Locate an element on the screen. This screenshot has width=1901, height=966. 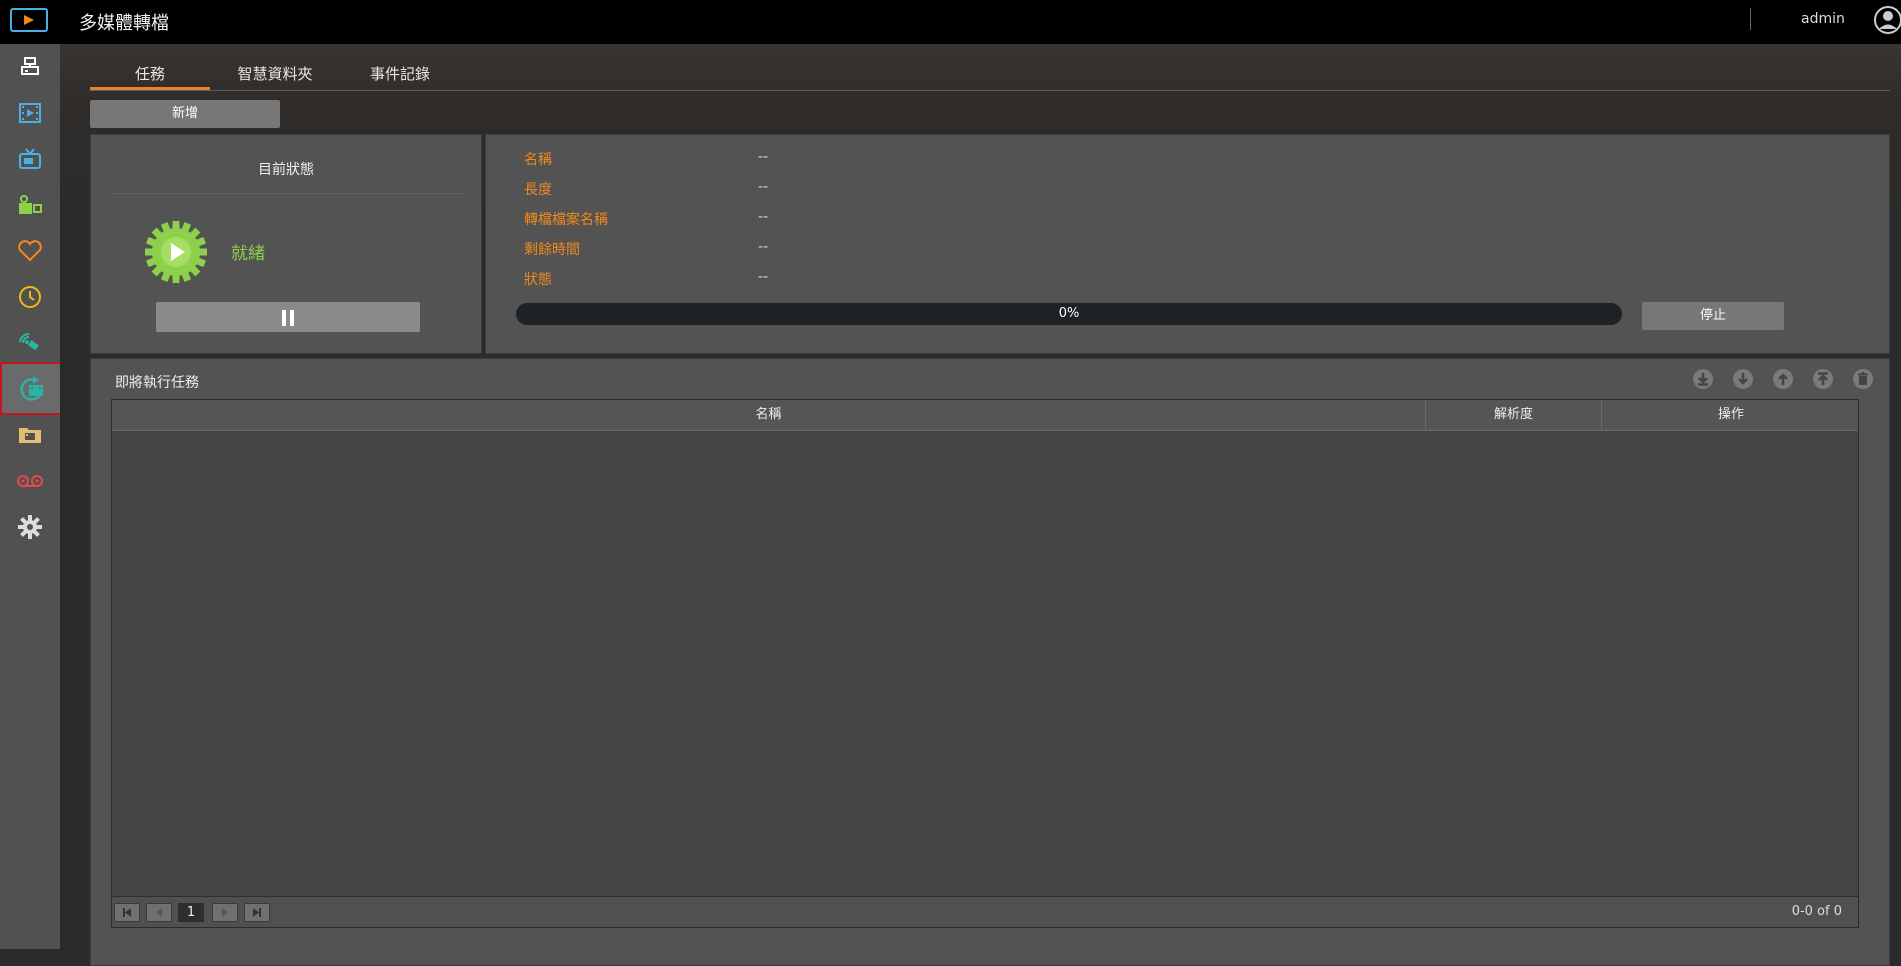
transcode-icon is located at coordinates (31, 388).